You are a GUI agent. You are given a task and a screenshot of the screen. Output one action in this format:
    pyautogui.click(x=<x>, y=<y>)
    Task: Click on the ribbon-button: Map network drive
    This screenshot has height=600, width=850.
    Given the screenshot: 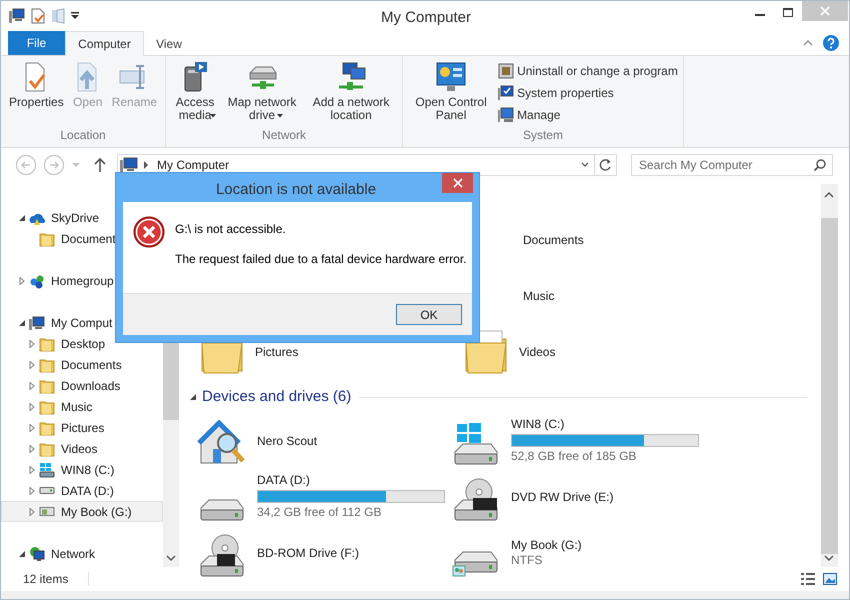 What is the action you would take?
    pyautogui.click(x=262, y=89)
    